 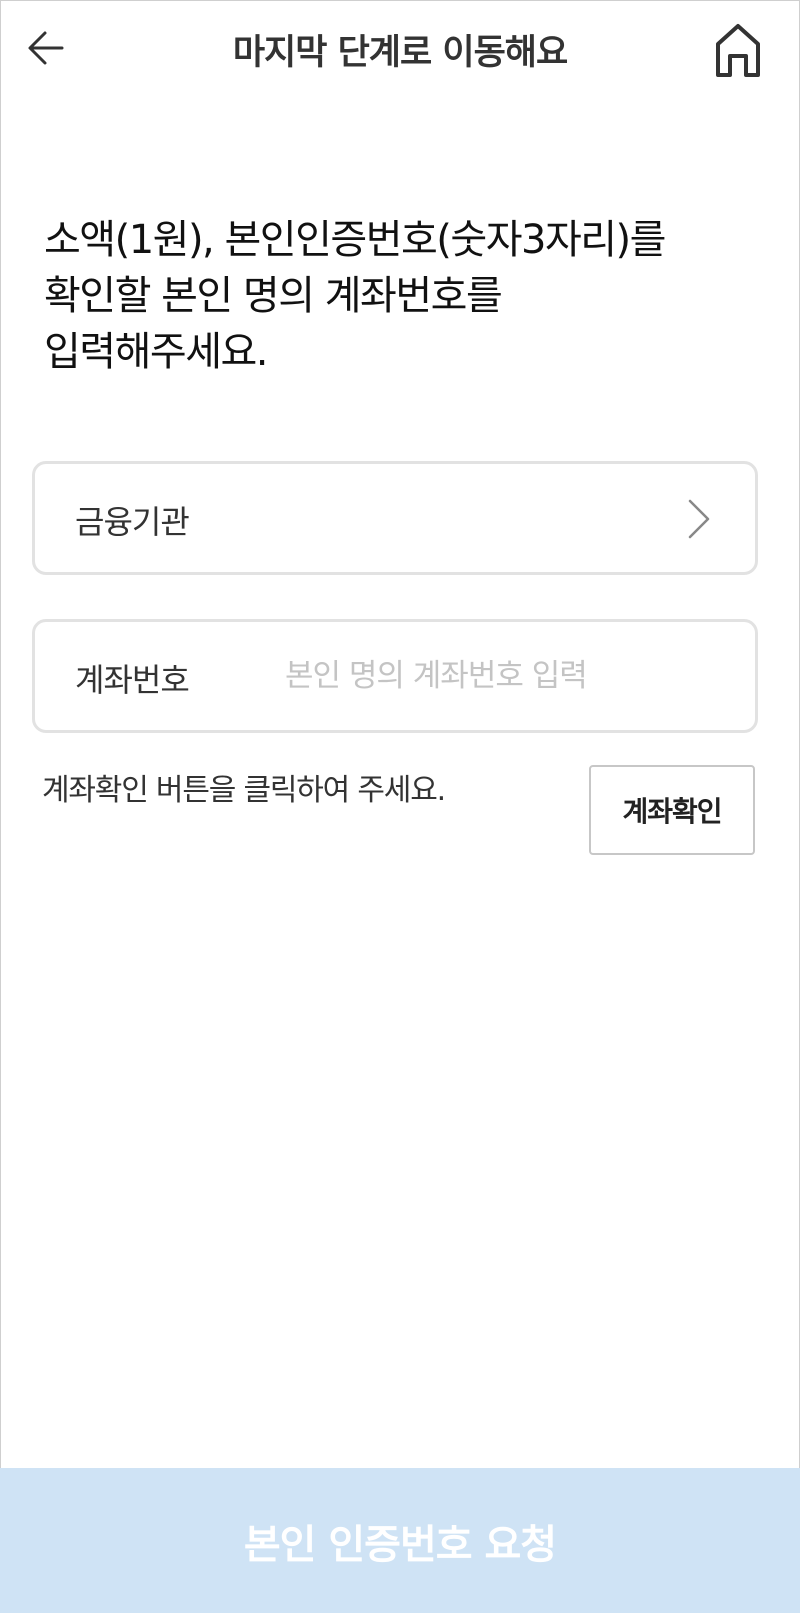 What do you see at coordinates (132, 522) in the screenshot?
I see `institution-label: 금융기관` at bounding box center [132, 522].